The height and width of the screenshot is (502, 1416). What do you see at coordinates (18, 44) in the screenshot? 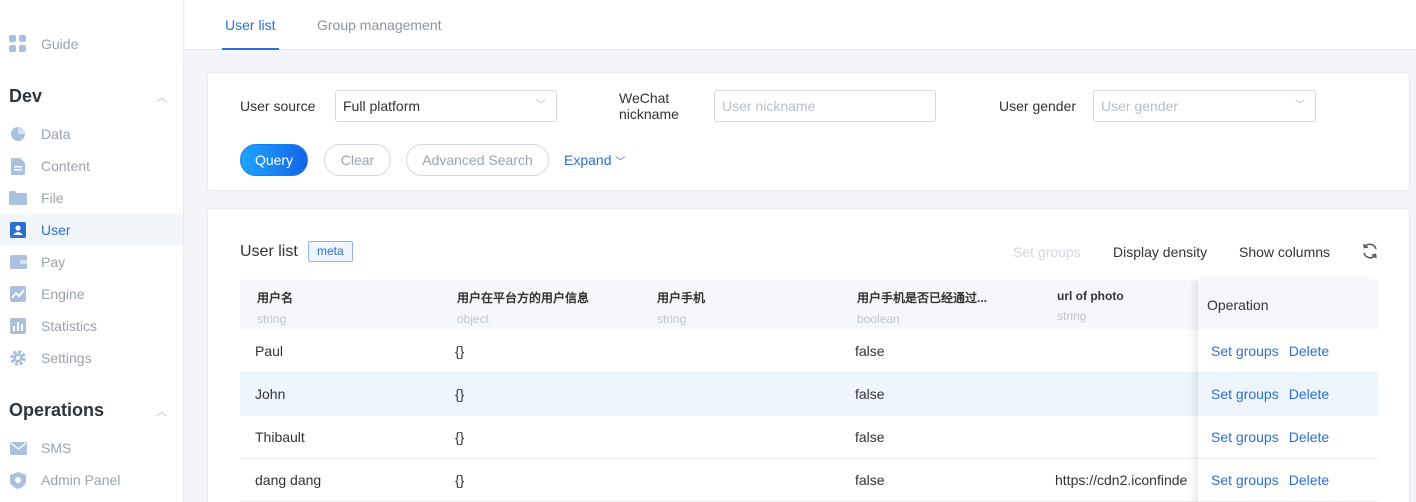
I see `grid-icon` at bounding box center [18, 44].